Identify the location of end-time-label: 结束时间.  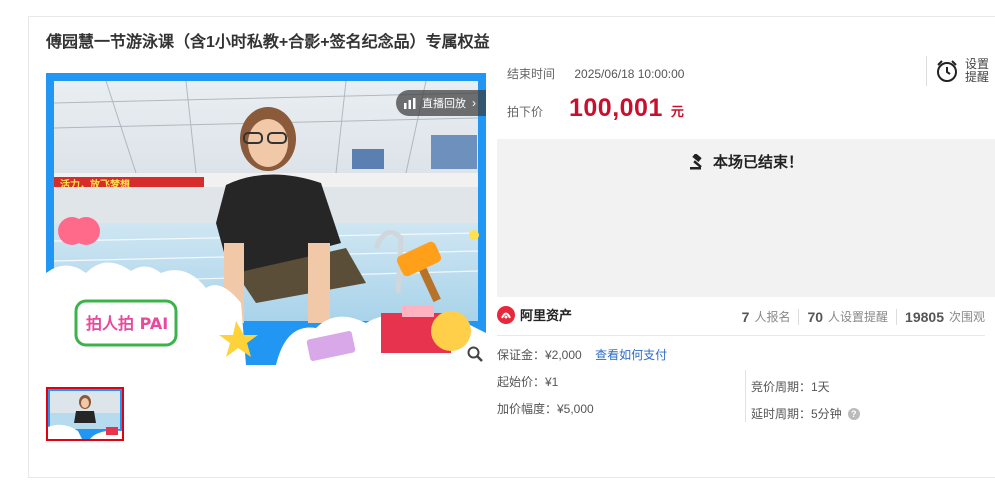
(531, 74).